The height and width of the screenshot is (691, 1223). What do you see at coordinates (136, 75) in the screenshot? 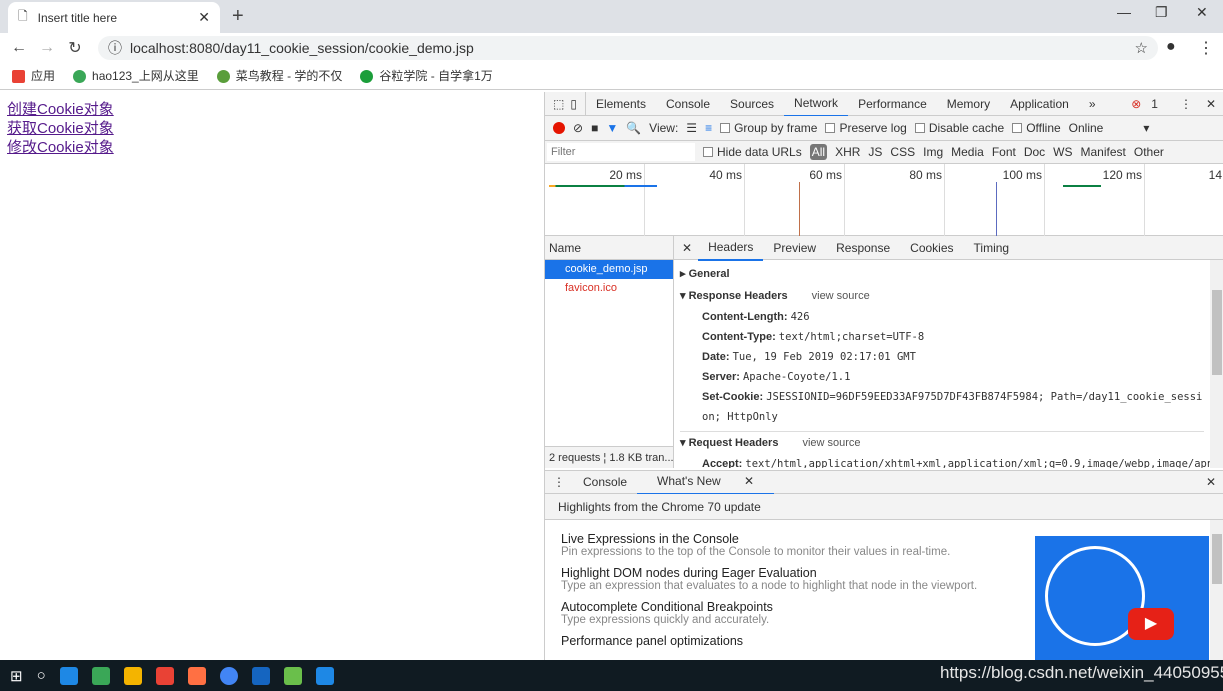
I see `bookmark-hao123: hao123_上网从这里` at bounding box center [136, 75].